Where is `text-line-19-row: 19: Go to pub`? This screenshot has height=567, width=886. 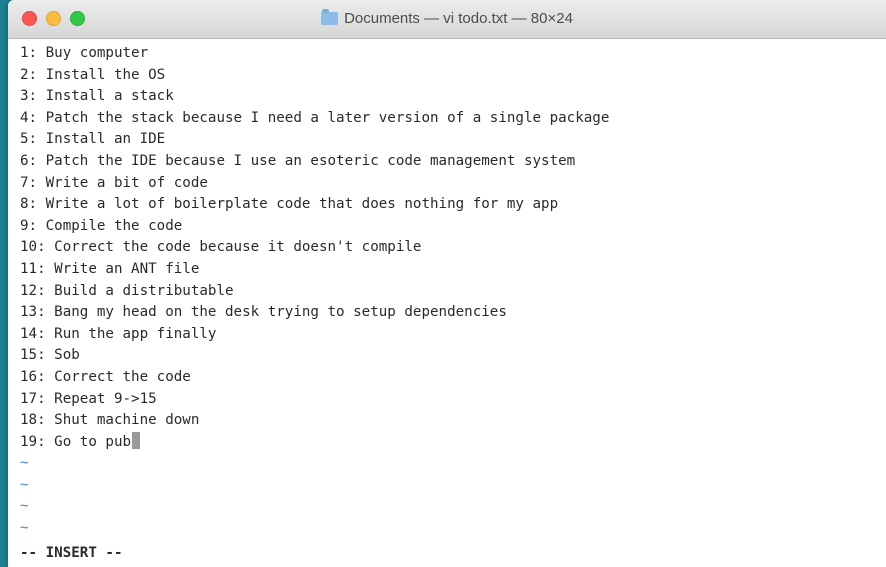
text-line-19-row: 19: Go to pub is located at coordinates (453, 442).